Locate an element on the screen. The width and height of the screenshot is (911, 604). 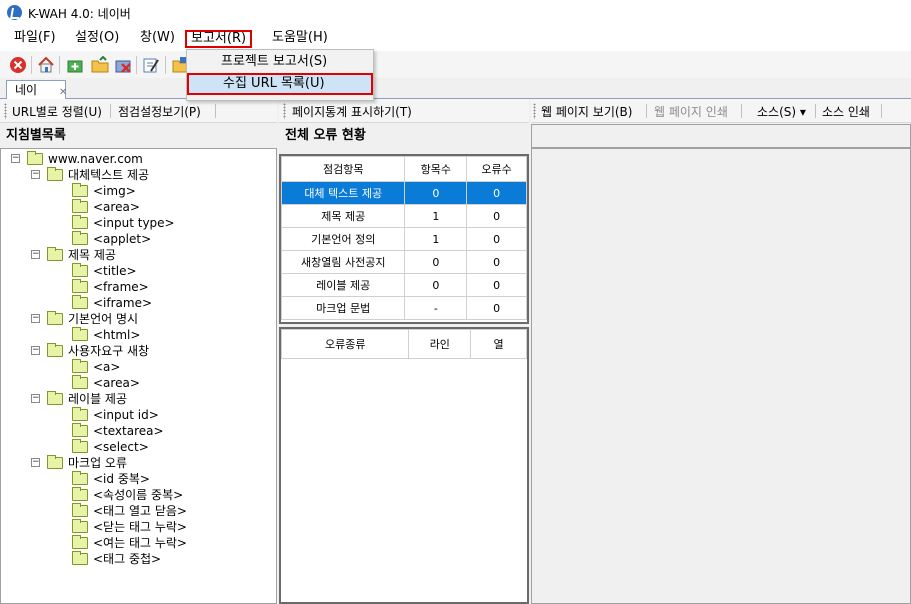
tree-label: 마크업 오류 is located at coordinates (98, 463).